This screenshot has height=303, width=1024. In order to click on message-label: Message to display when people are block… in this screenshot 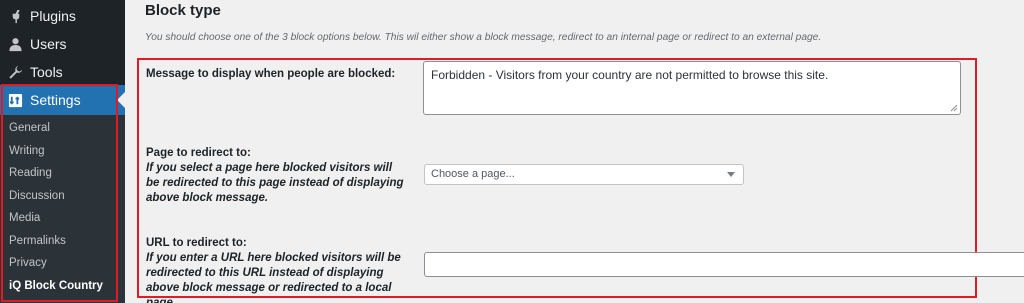, I will do `click(270, 74)`.